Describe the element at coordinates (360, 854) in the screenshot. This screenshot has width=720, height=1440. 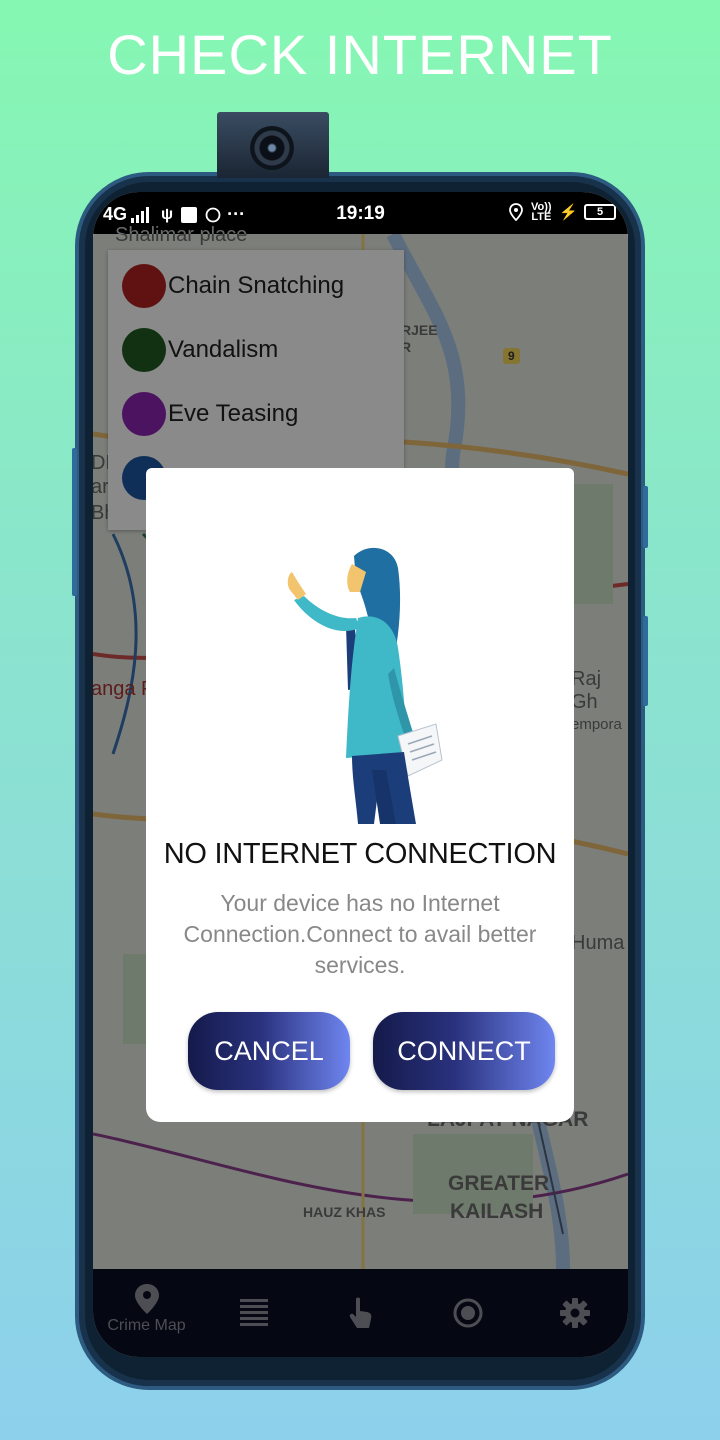
I see `dialog-title: NO INTERNET CONNECTION` at that location.